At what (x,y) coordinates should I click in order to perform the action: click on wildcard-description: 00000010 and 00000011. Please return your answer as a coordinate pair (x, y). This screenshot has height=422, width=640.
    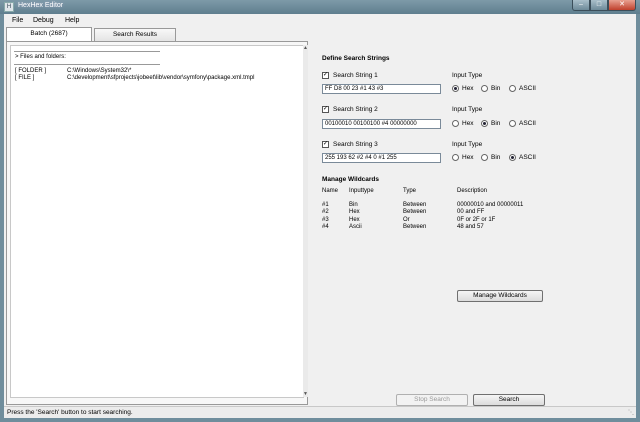
    Looking at the image, I should click on (490, 205).